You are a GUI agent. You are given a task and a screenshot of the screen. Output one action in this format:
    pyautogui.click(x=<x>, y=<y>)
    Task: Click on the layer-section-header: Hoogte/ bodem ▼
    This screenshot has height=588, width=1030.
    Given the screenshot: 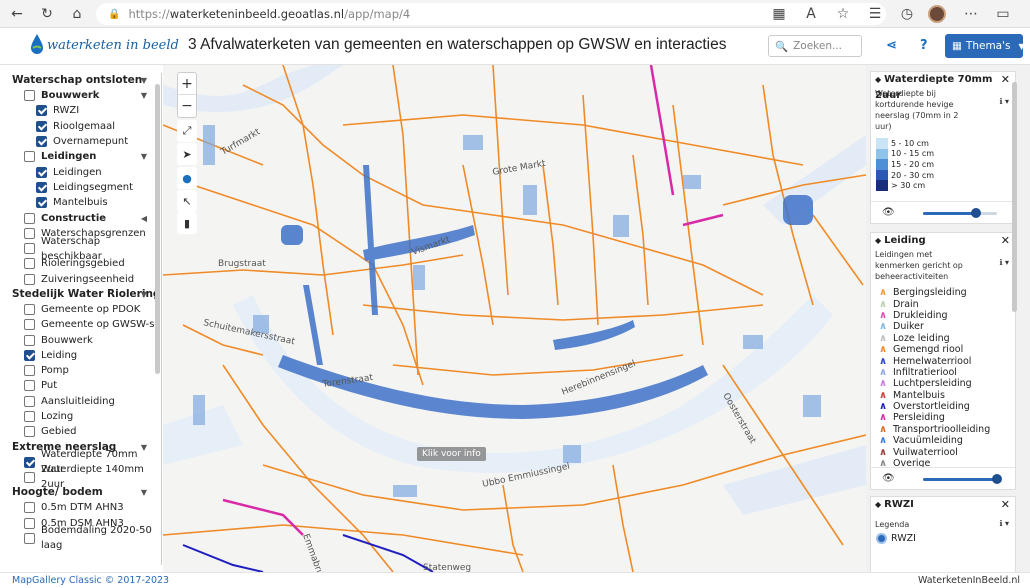 What is the action you would take?
    pyautogui.click(x=84, y=492)
    